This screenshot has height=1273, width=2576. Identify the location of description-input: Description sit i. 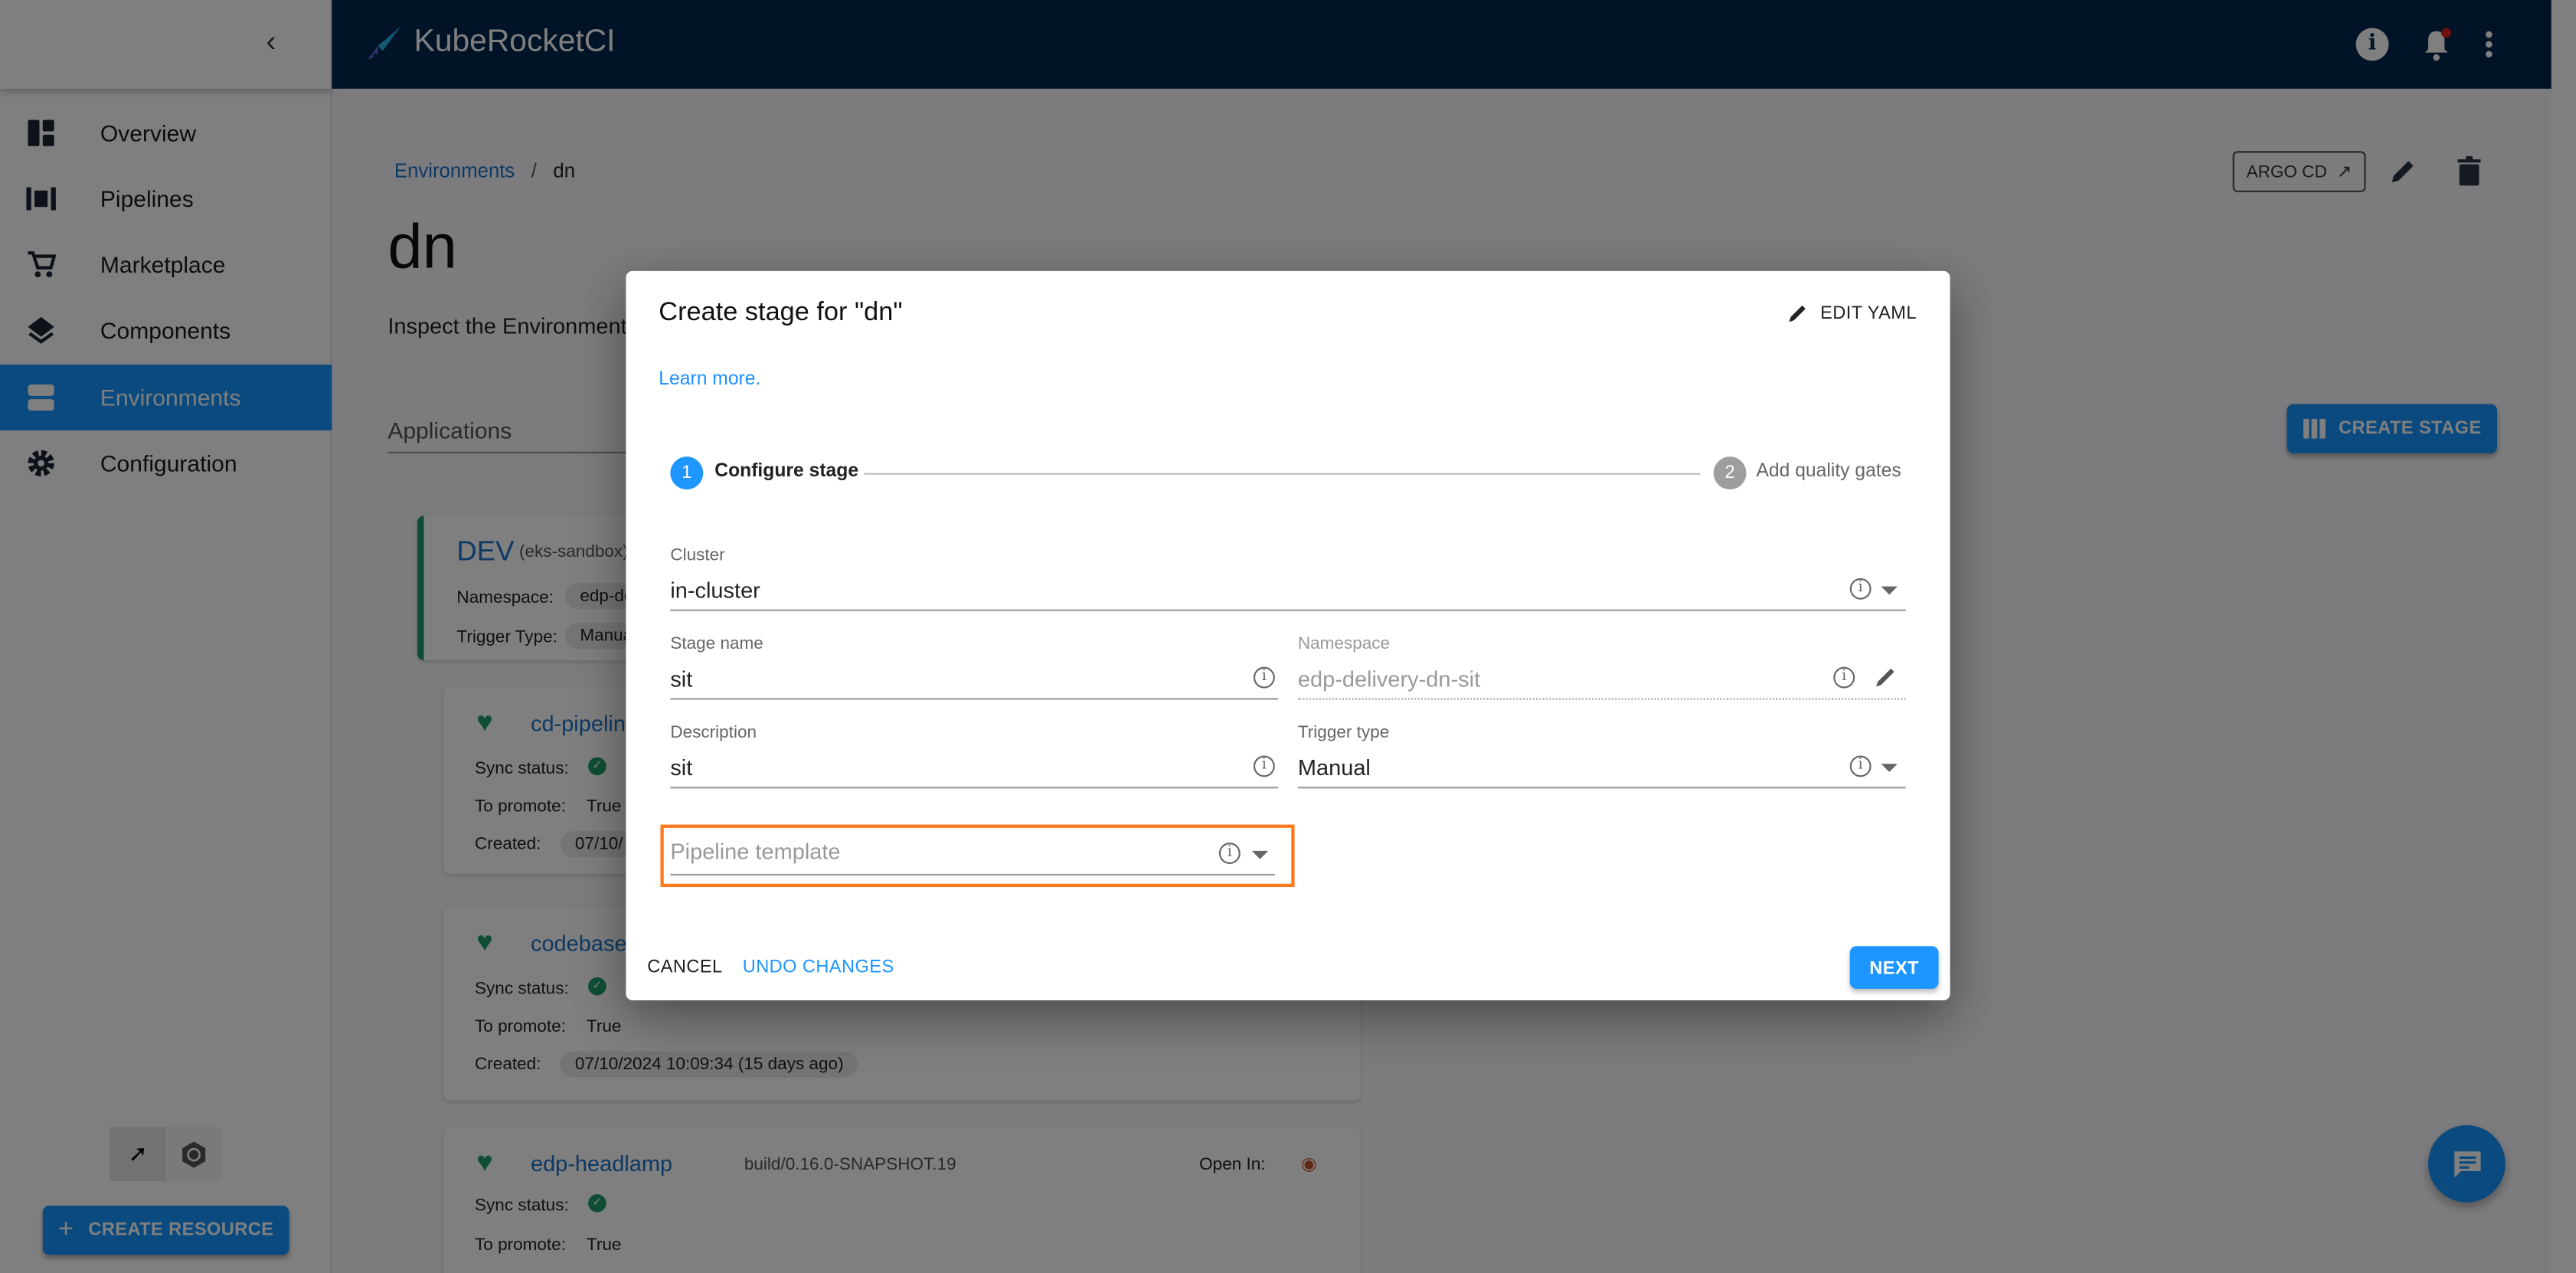
(974, 755).